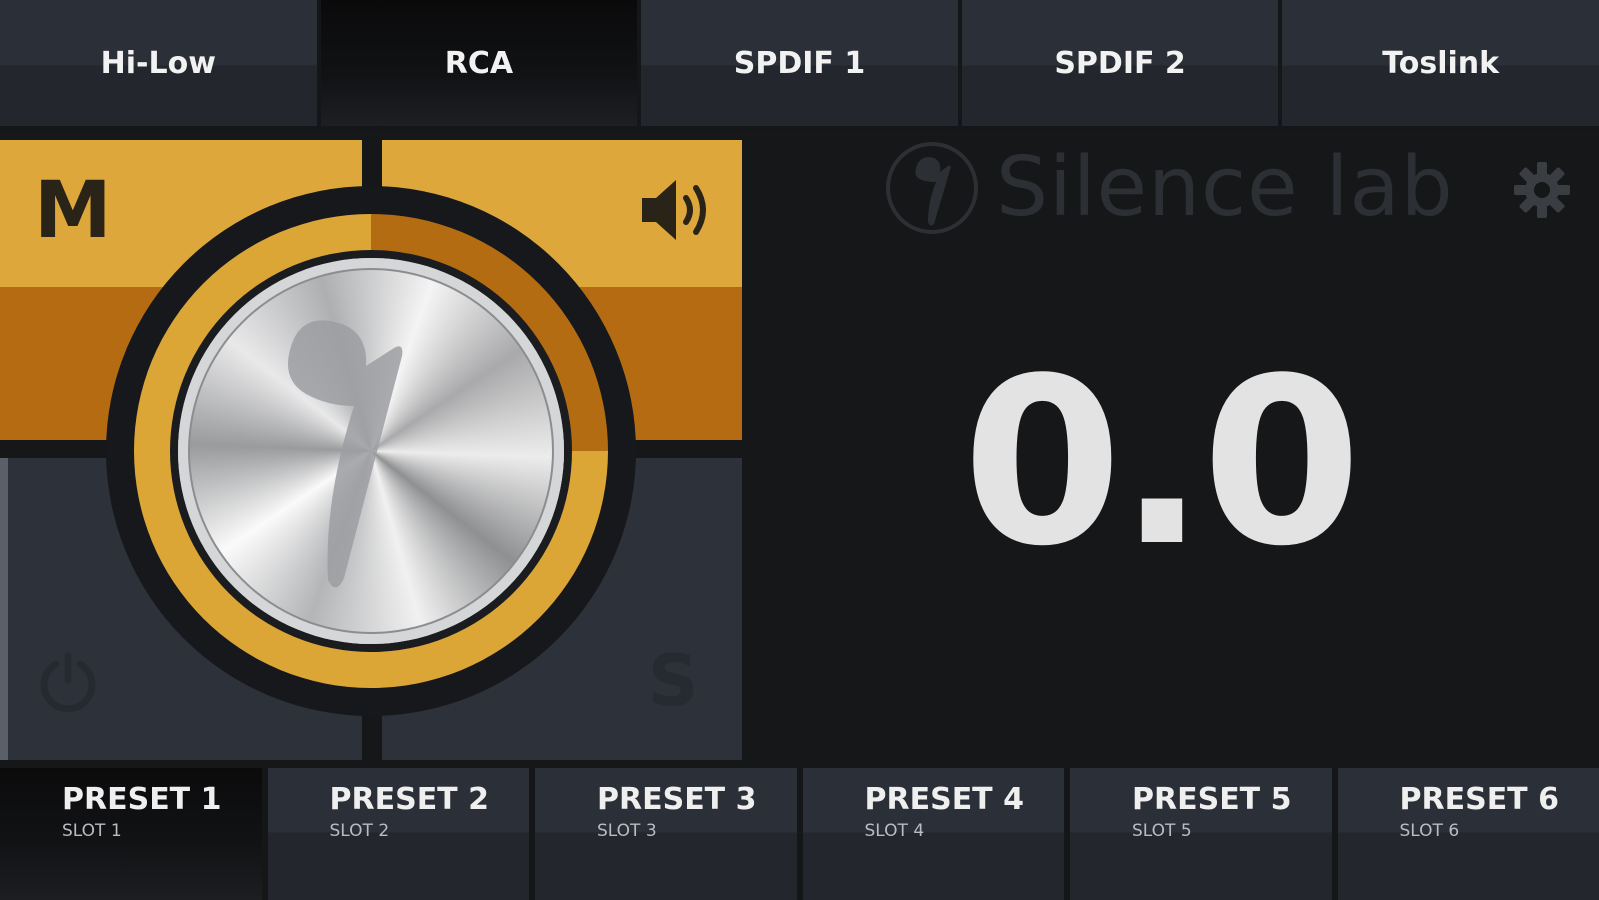 The image size is (1599, 900). Describe the element at coordinates (359, 831) in the screenshot. I see `preset-slot: SLOT 2` at that location.